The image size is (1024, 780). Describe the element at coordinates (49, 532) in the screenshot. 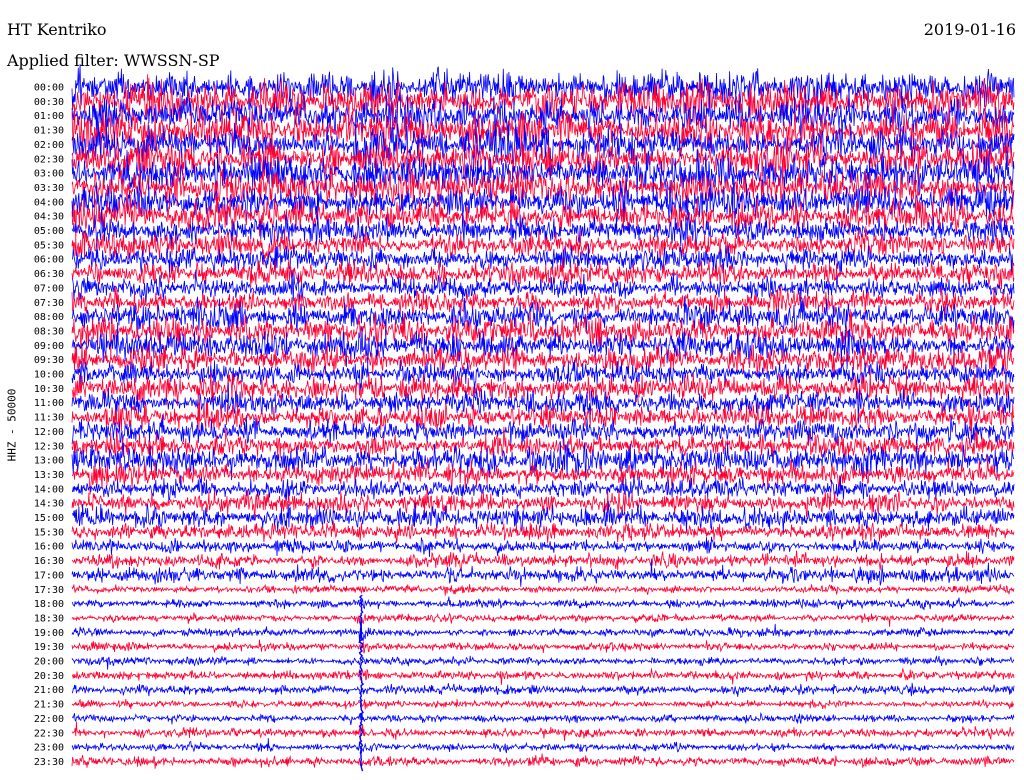

I see `row-time-label: 15:30` at that location.